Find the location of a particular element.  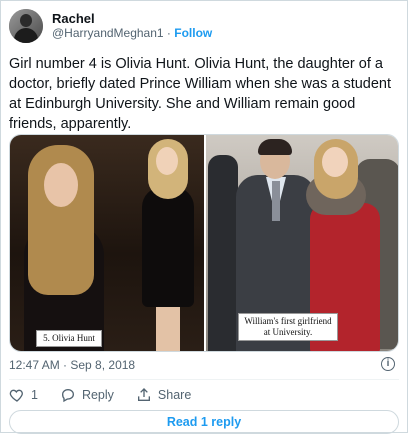

divider is located at coordinates (204, 379).